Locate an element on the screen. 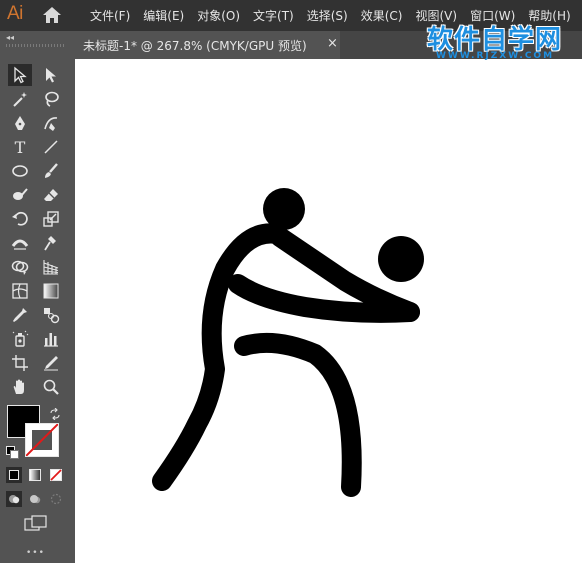  svg-text: T is located at coordinates (20, 147).